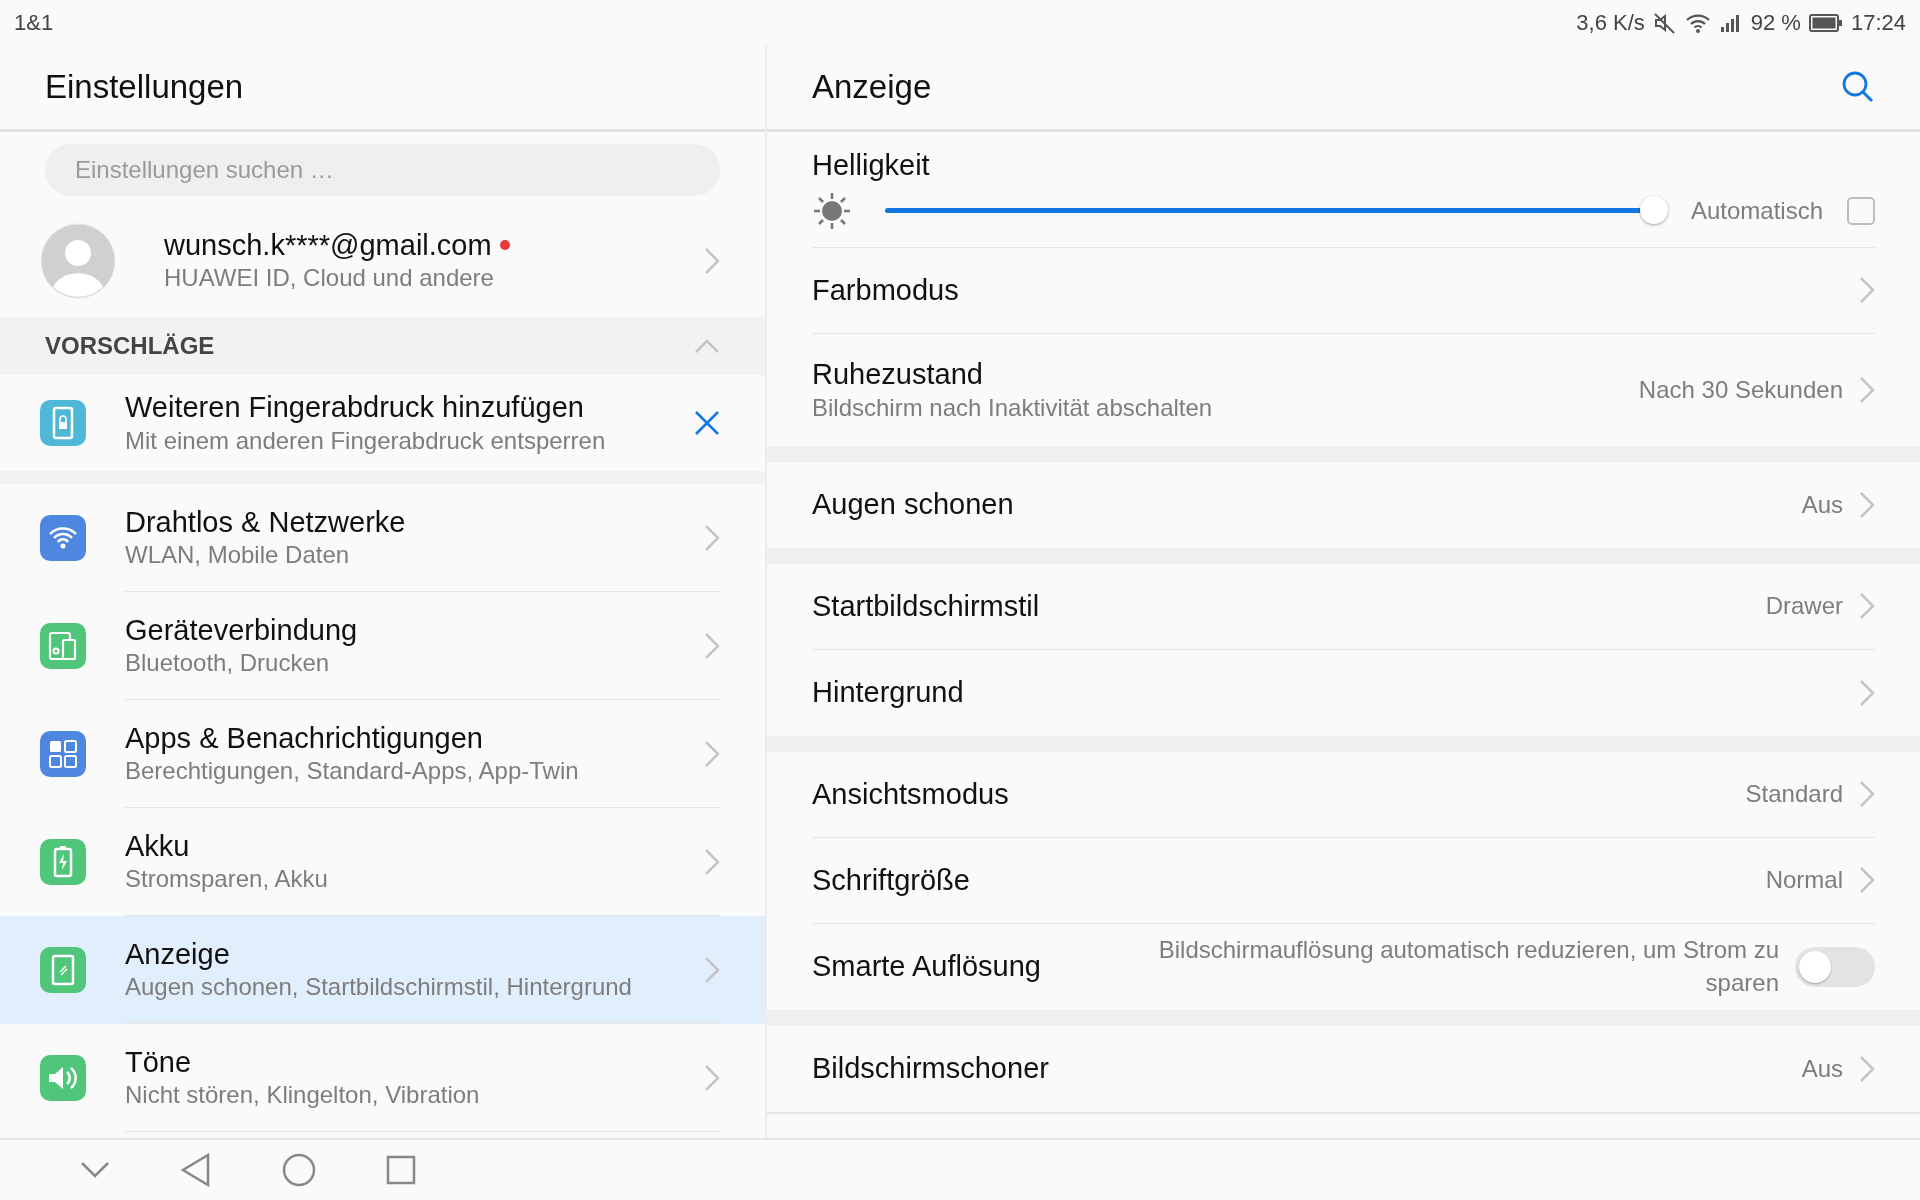 The image size is (1920, 1200). I want to click on account-row: wunsch.k****@gmail.com HUAWEI ID, Cloud und andere, so click(382, 260).